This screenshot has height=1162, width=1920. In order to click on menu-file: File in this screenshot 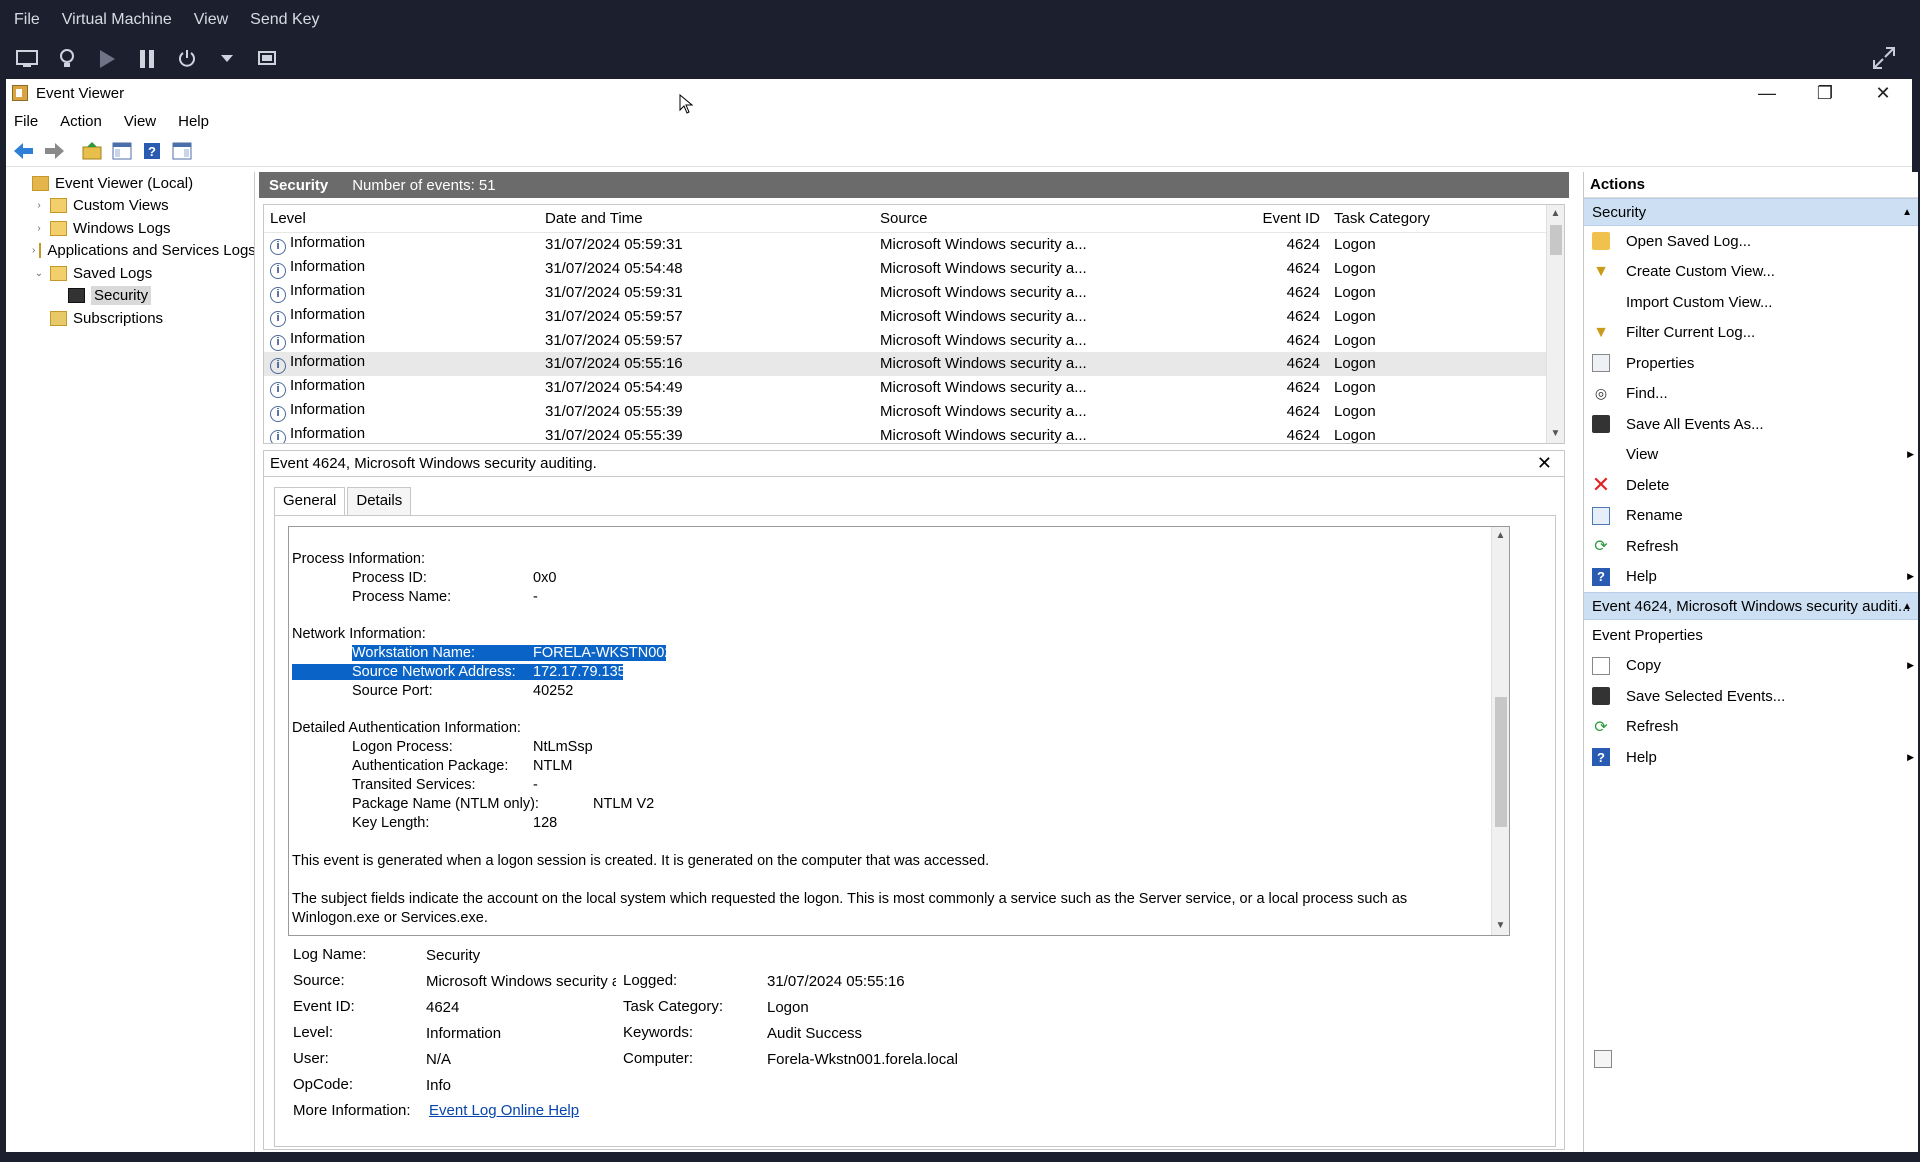, I will do `click(26, 121)`.